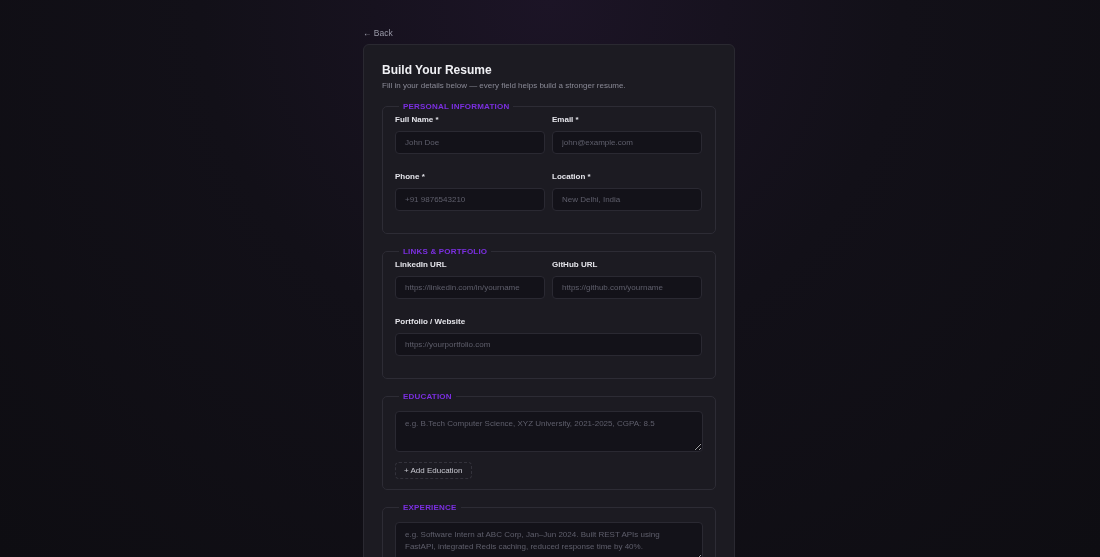 The image size is (1100, 557). Describe the element at coordinates (549, 431) in the screenshot. I see `text-area: e.g. B.Tech Computer Science, XYZ University, 2021-2025, CGPA: 8.5` at that location.